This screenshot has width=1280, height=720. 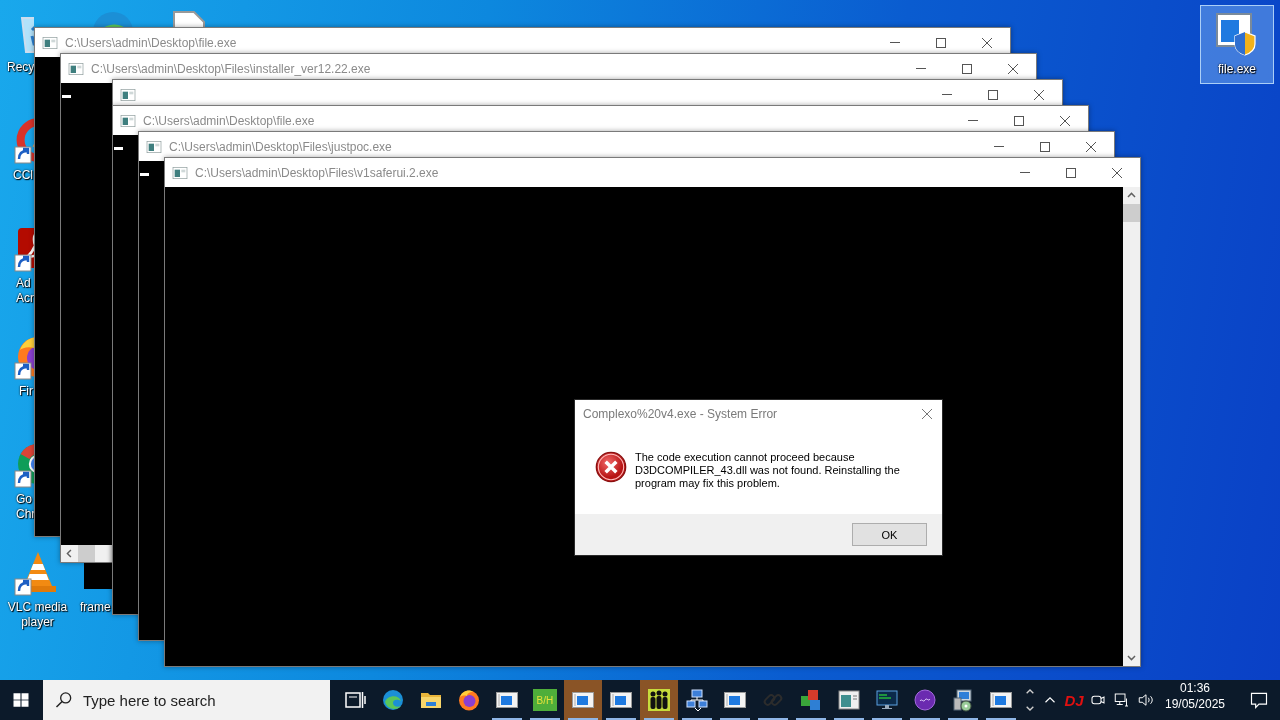 I want to click on icon-label: Recy, so click(x=21, y=67).